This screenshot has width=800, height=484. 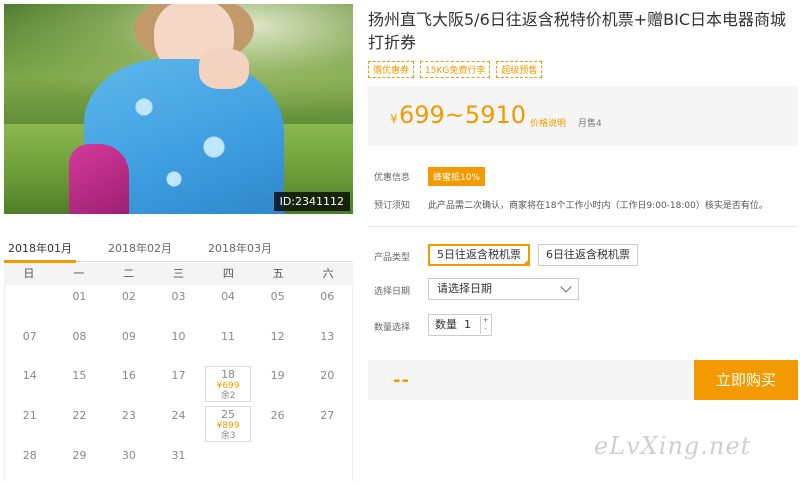 What do you see at coordinates (327, 384) in the screenshot?
I see `calendar-day: 20` at bounding box center [327, 384].